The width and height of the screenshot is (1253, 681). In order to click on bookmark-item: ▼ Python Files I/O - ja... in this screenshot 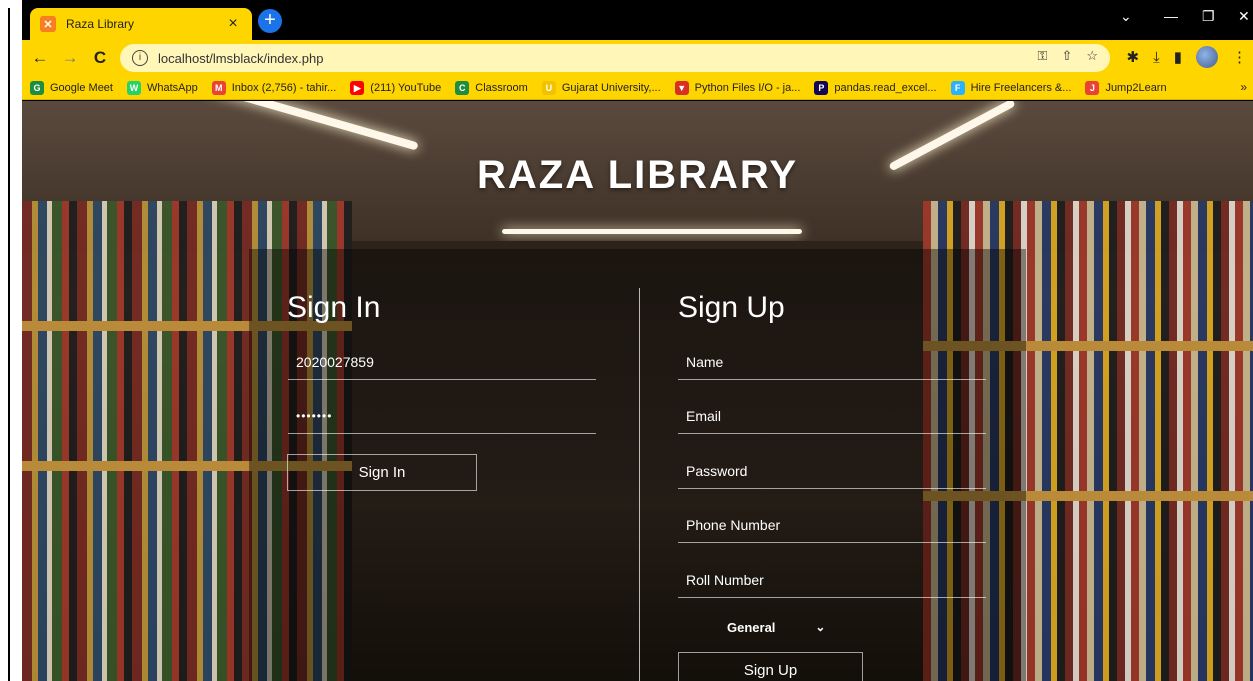, I will do `click(737, 87)`.